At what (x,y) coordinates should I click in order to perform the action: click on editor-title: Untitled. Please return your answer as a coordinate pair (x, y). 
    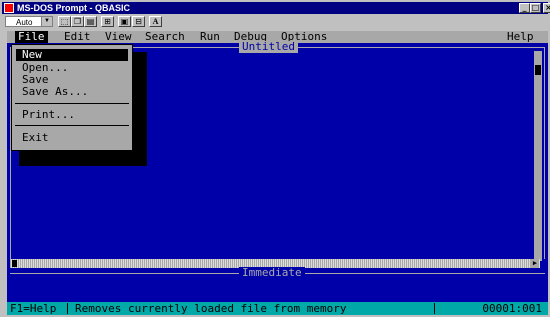
    Looking at the image, I should click on (268, 47).